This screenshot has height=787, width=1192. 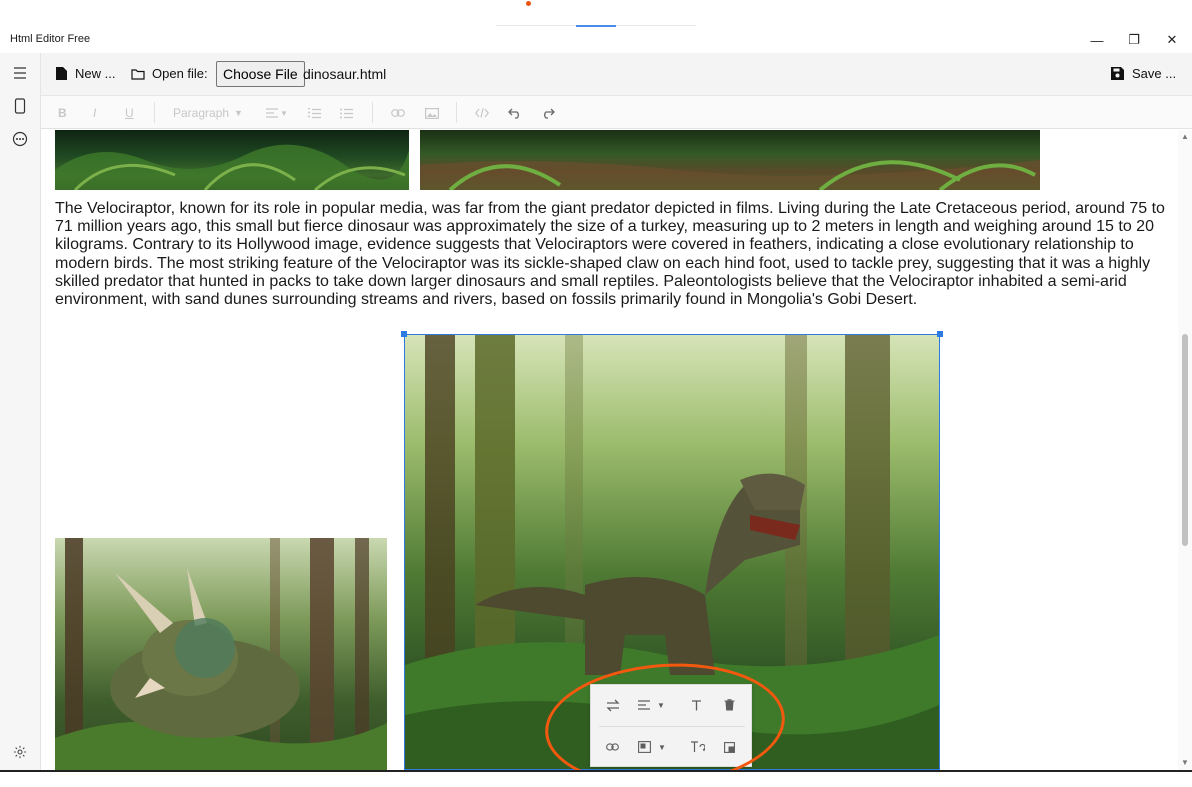 I want to click on vertical-scrollbar: ▲ ▼, so click(x=1185, y=450).